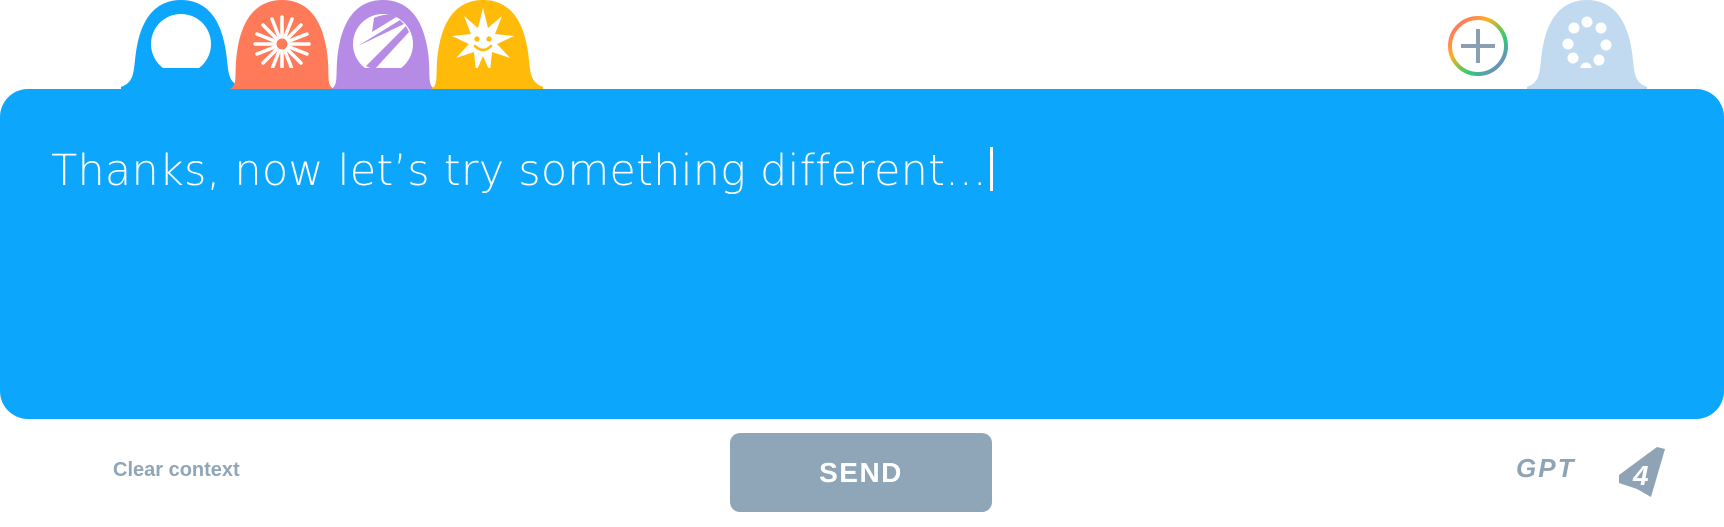 This screenshot has height=527, width=1724. Describe the element at coordinates (1546, 468) in the screenshot. I see `model-badge-text: GPT` at that location.